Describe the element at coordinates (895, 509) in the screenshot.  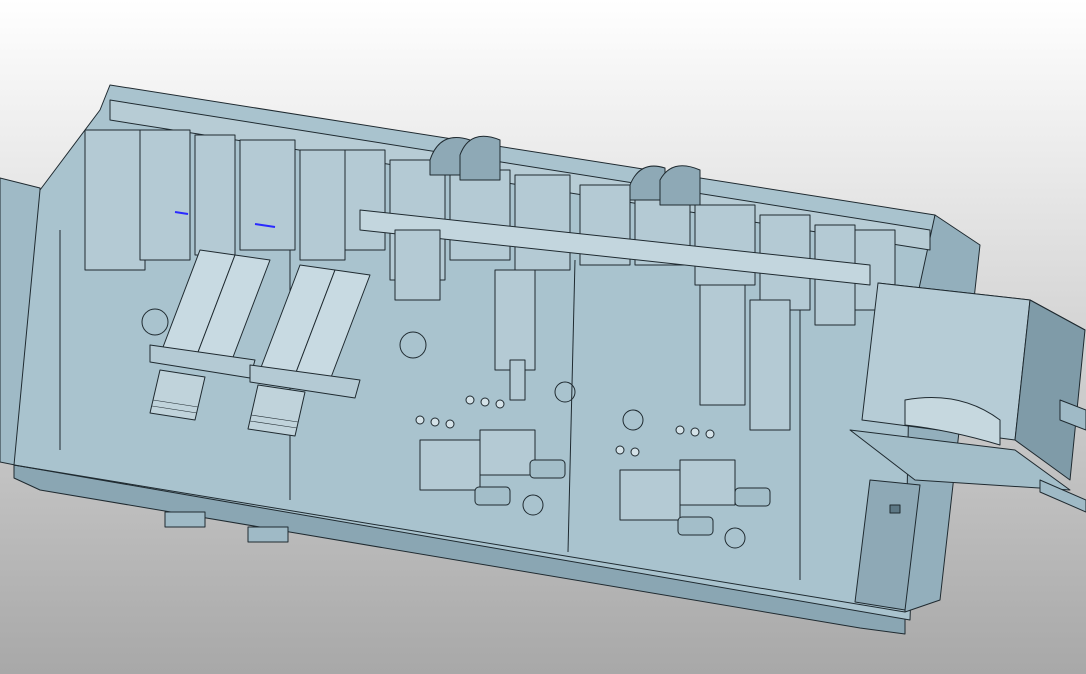
I see `door-handle` at that location.